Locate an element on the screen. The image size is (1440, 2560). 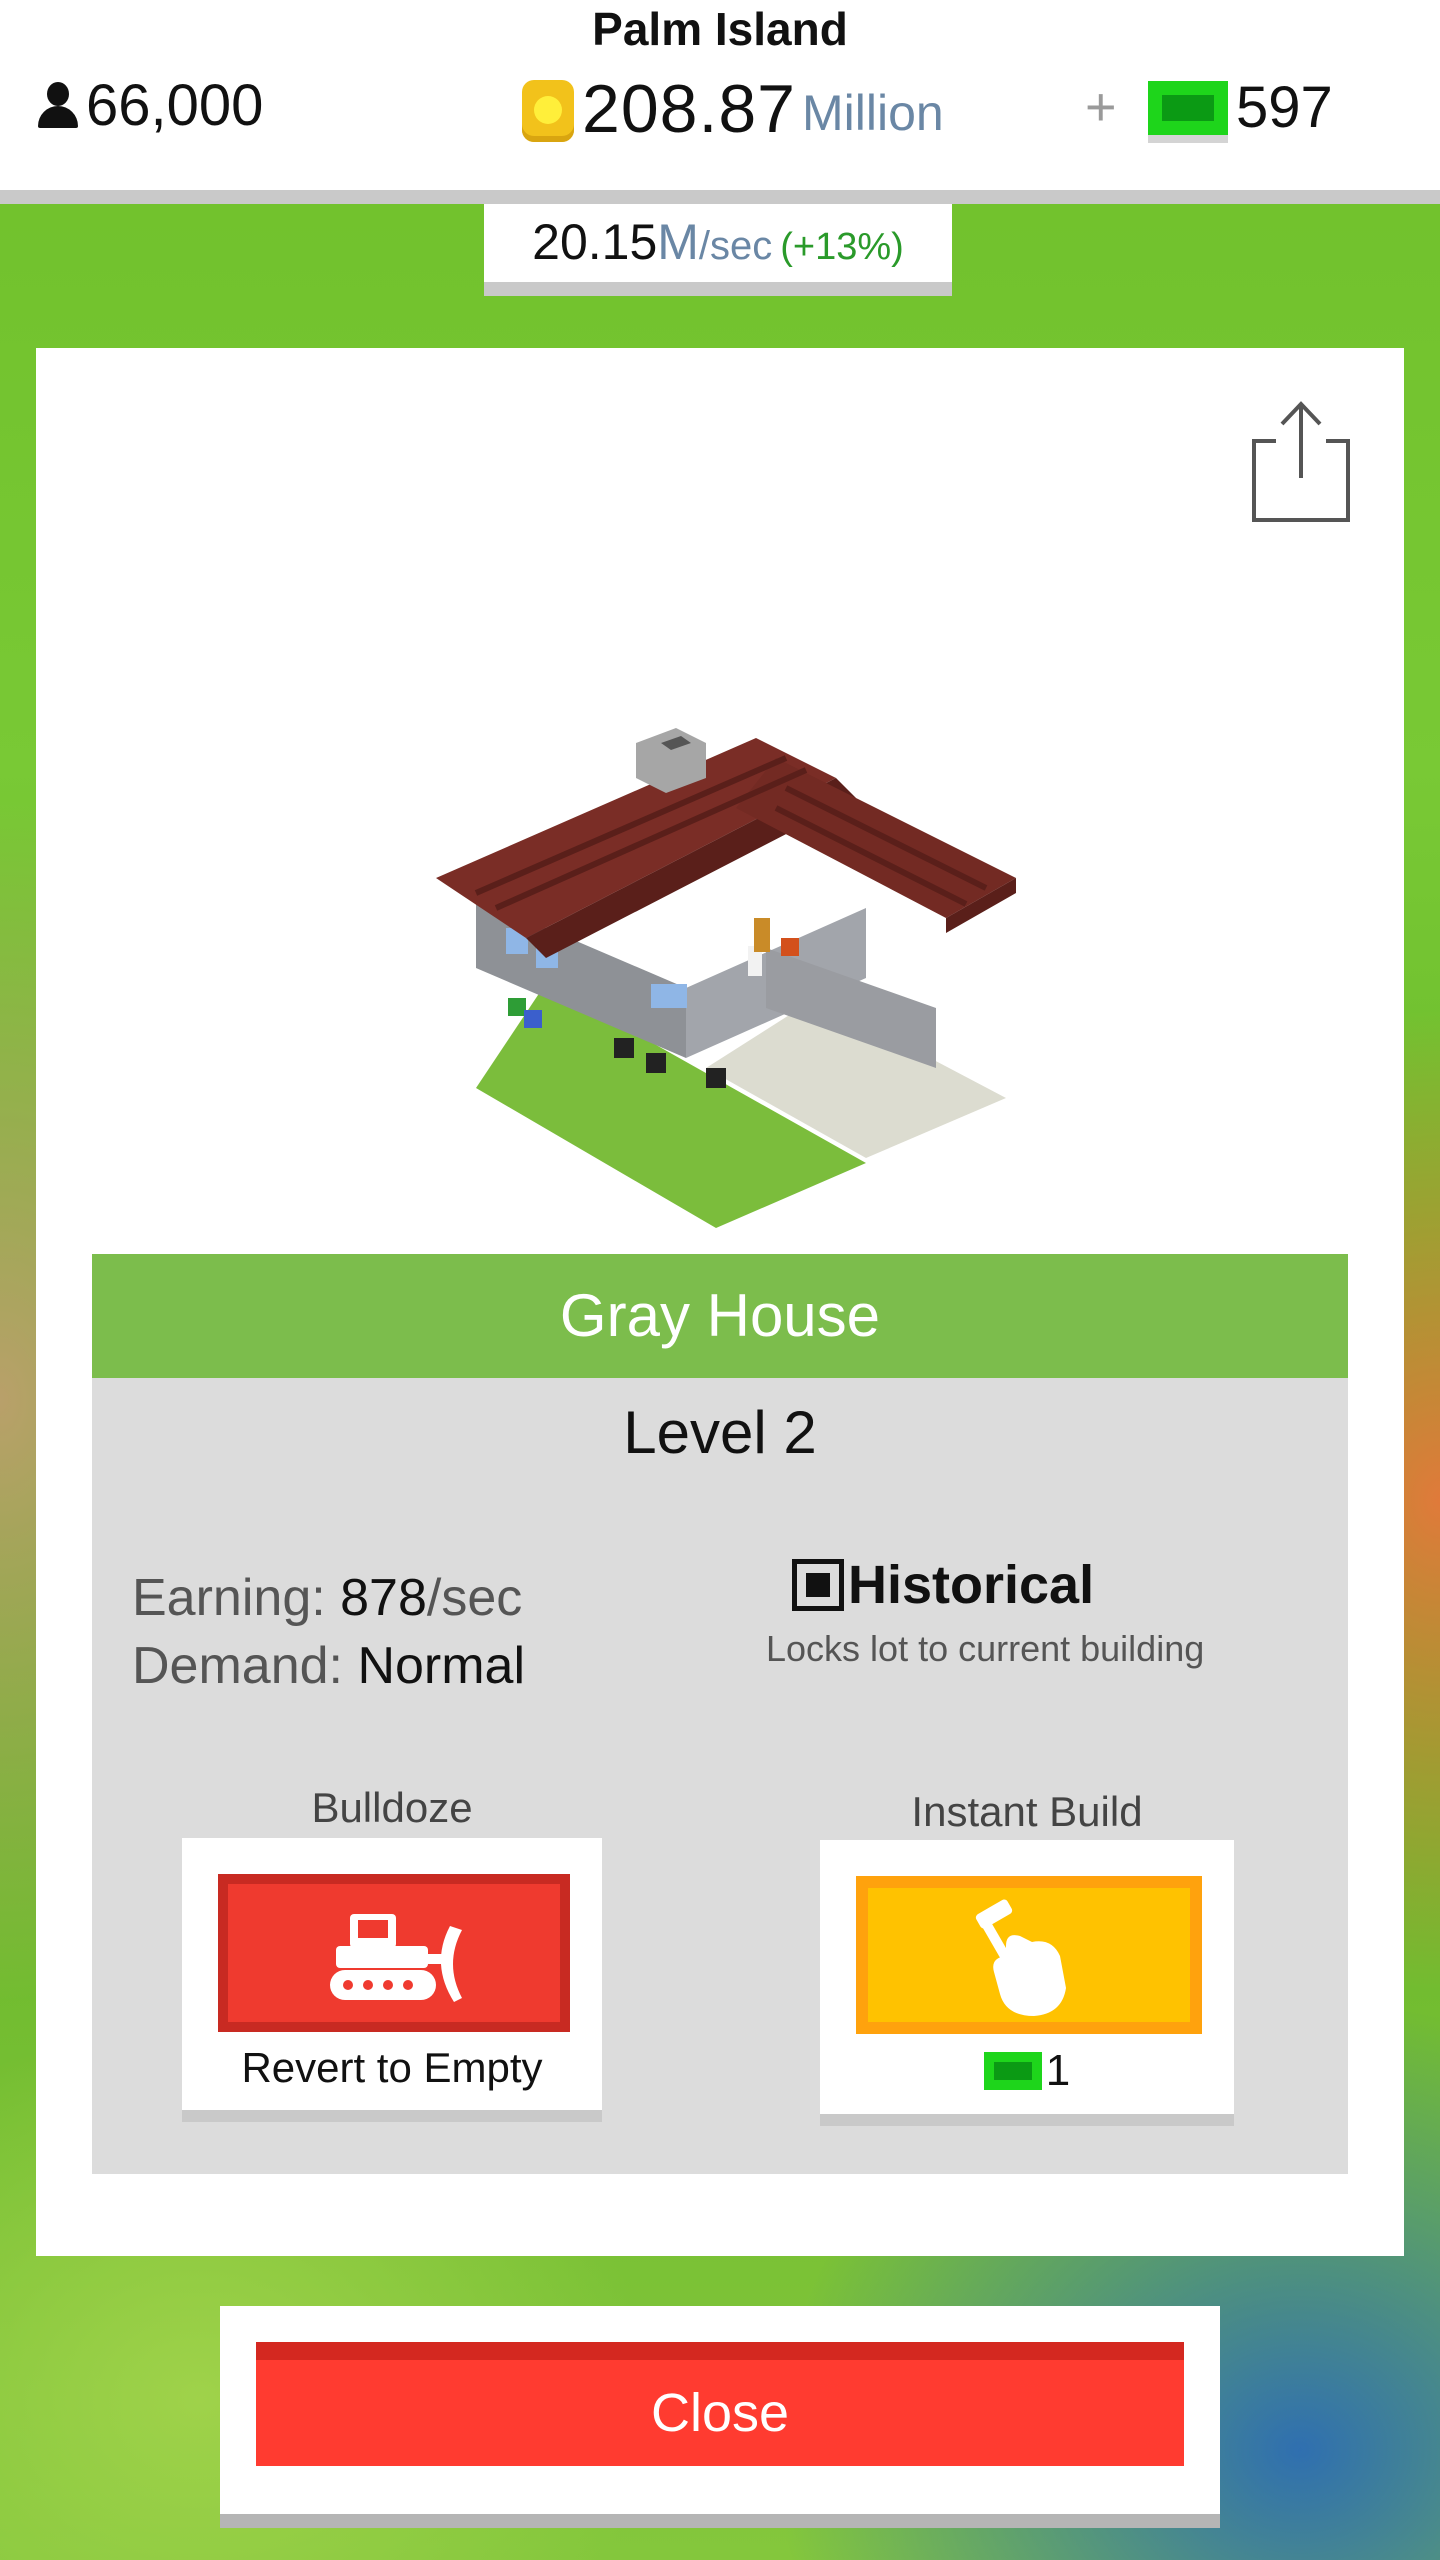
historical-row: Historical is located at coordinates (943, 1585).